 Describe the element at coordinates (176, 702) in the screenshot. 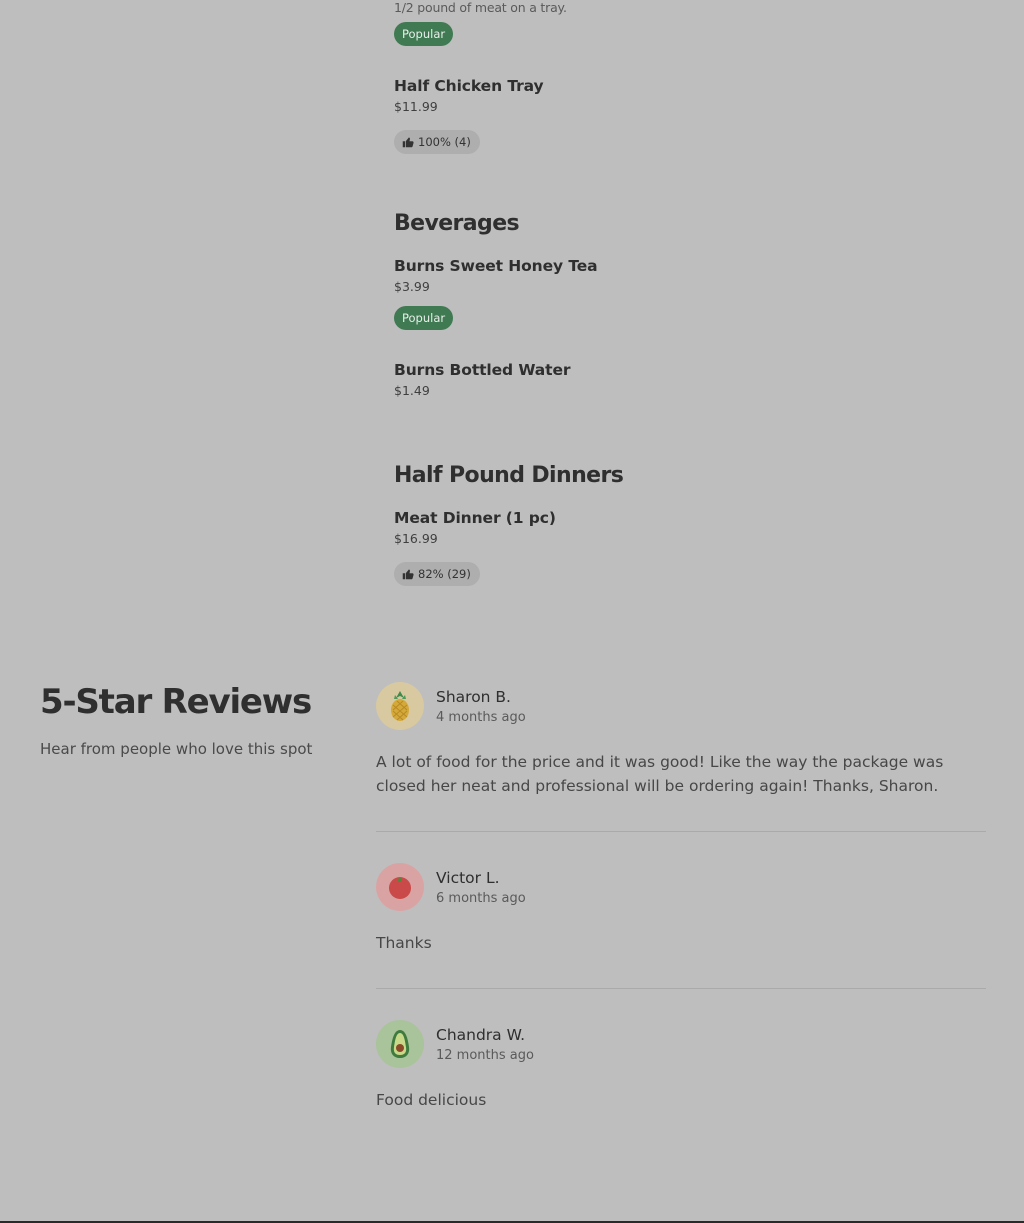

I see `reviews-title: 5-Star Reviews` at that location.